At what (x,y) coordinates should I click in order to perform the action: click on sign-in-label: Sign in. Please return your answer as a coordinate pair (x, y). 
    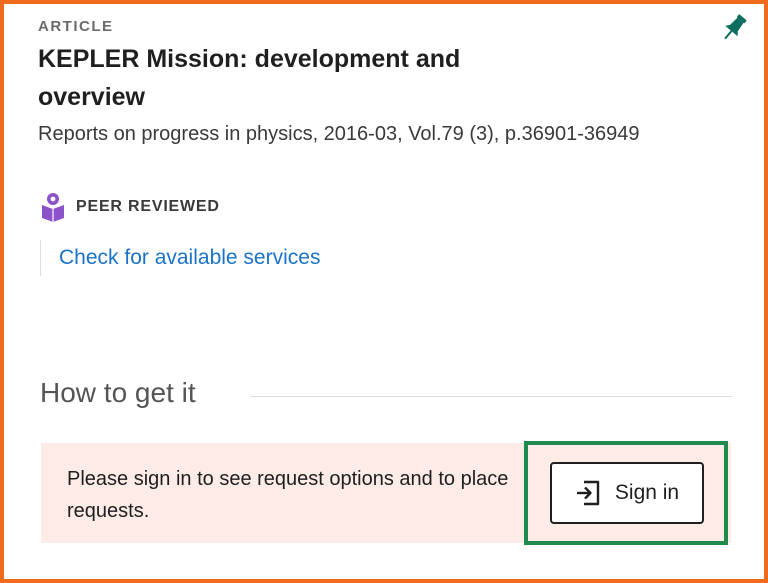
    Looking at the image, I should click on (647, 492).